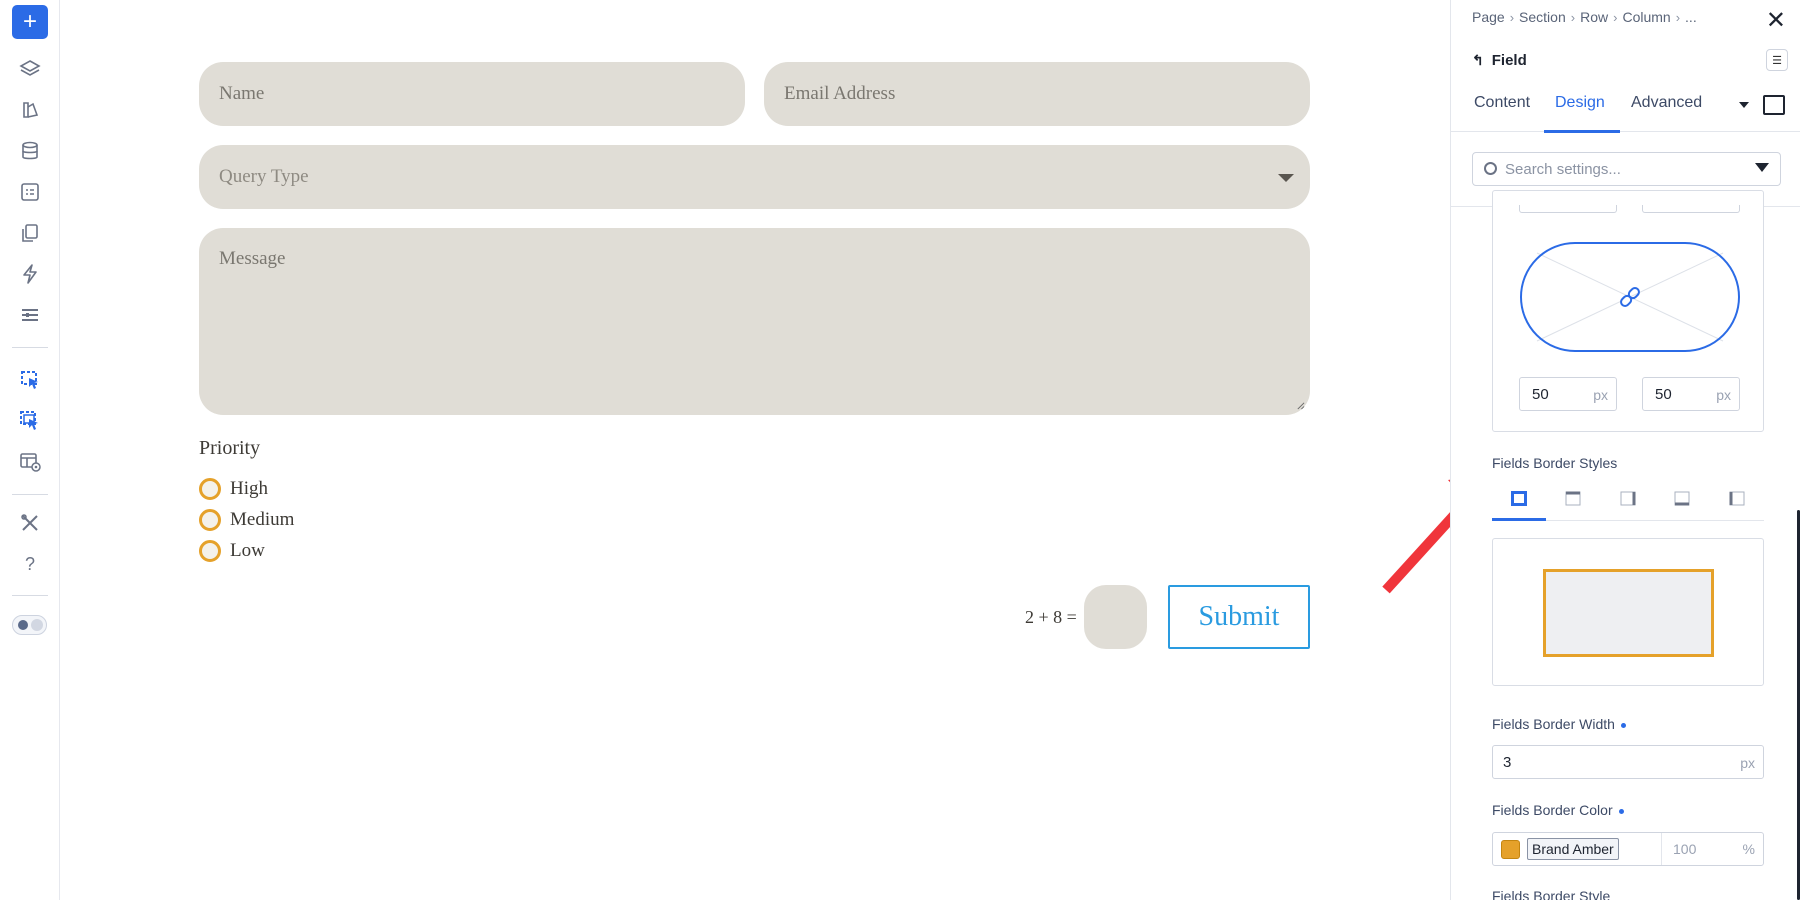 Image resolution: width=1800 pixels, height=900 pixels. What do you see at coordinates (754, 177) in the screenshot?
I see `query-type-select: Query Type` at bounding box center [754, 177].